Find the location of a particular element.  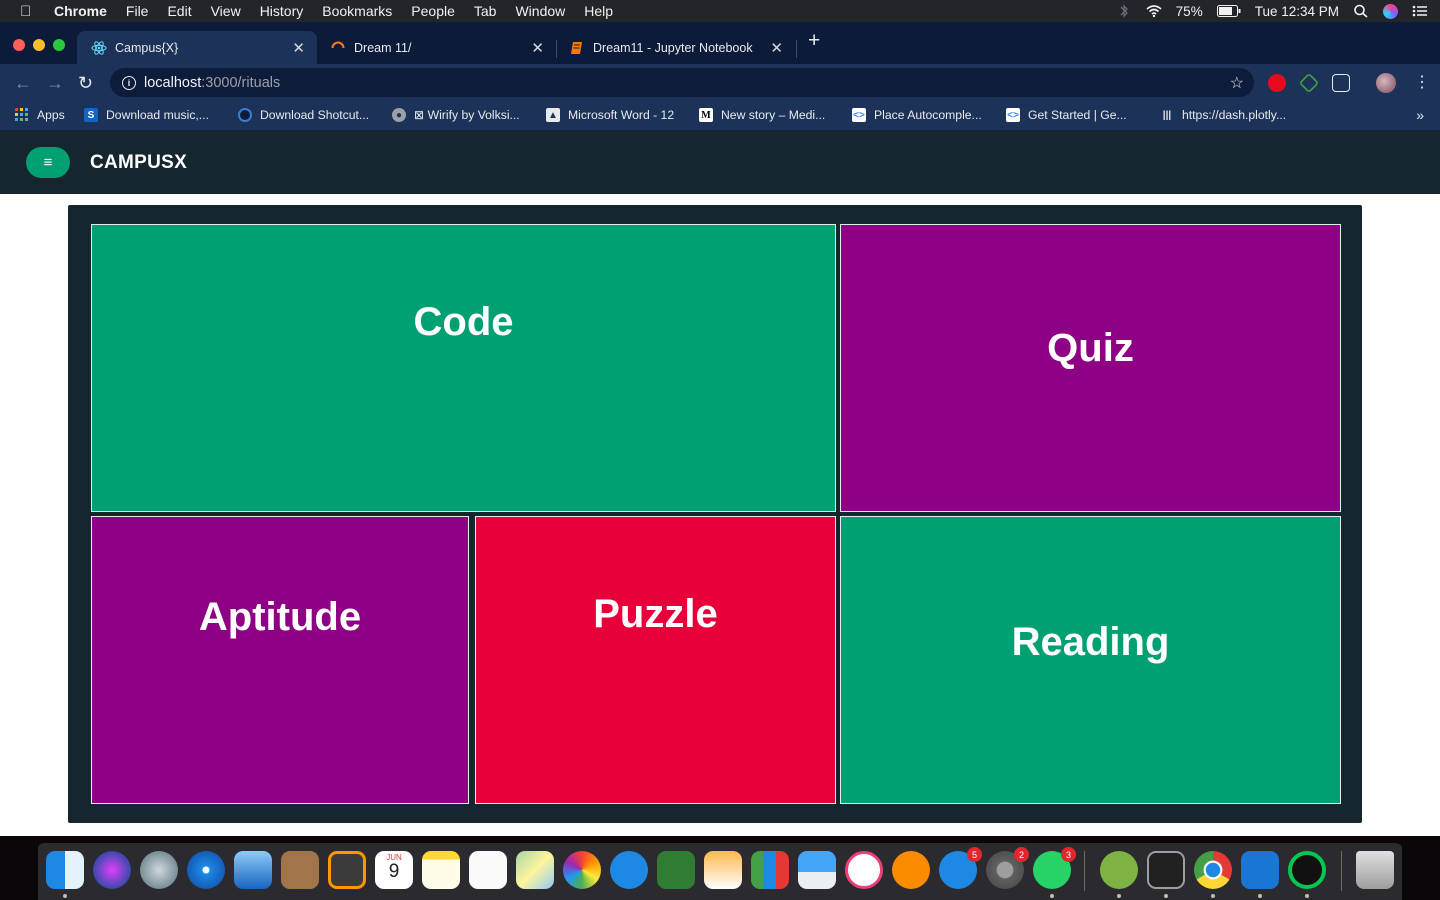

chrome-menu-icon: ⋮ is located at coordinates (1422, 83).